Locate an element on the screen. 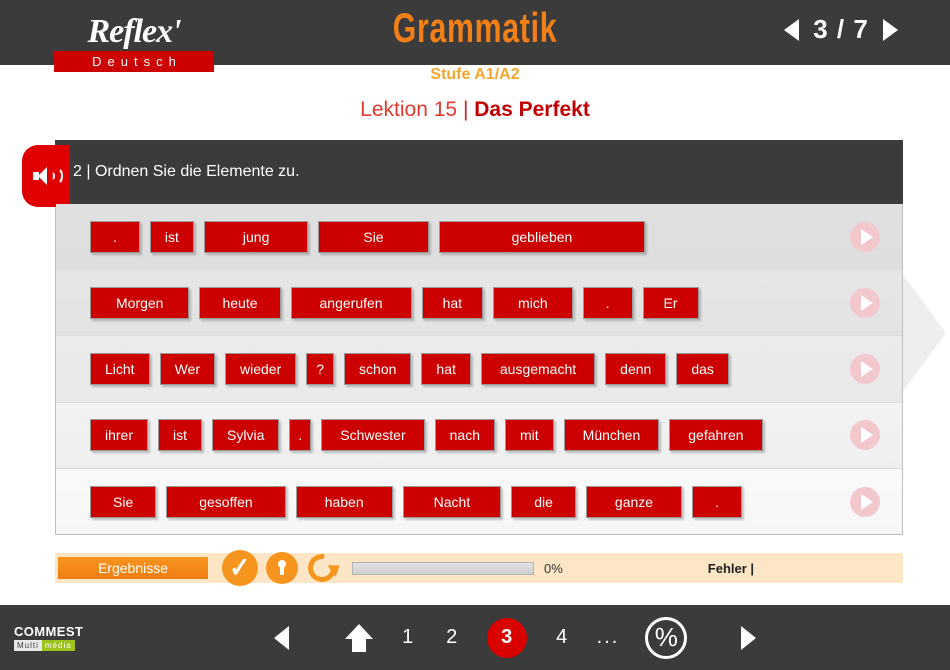 The height and width of the screenshot is (670, 950). word-tile: ausgemacht is located at coordinates (538, 368).